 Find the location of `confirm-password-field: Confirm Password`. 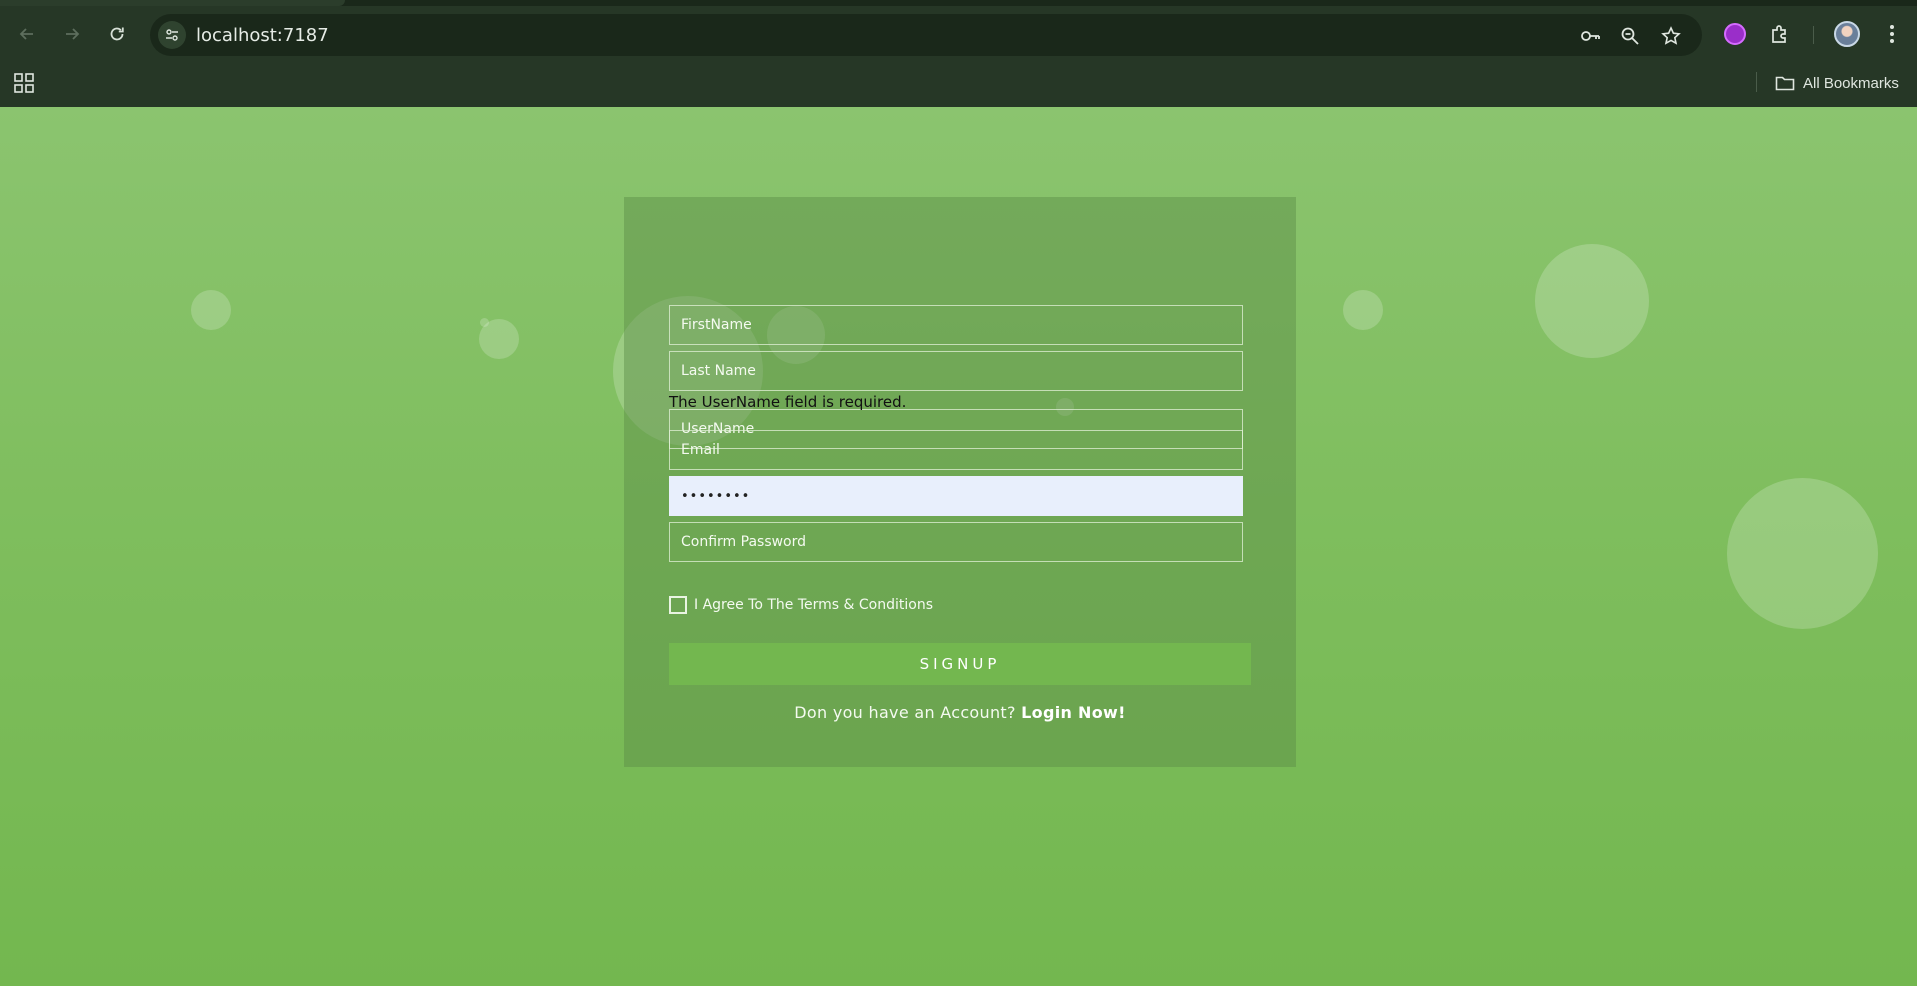

confirm-password-field: Confirm Password is located at coordinates (956, 542).